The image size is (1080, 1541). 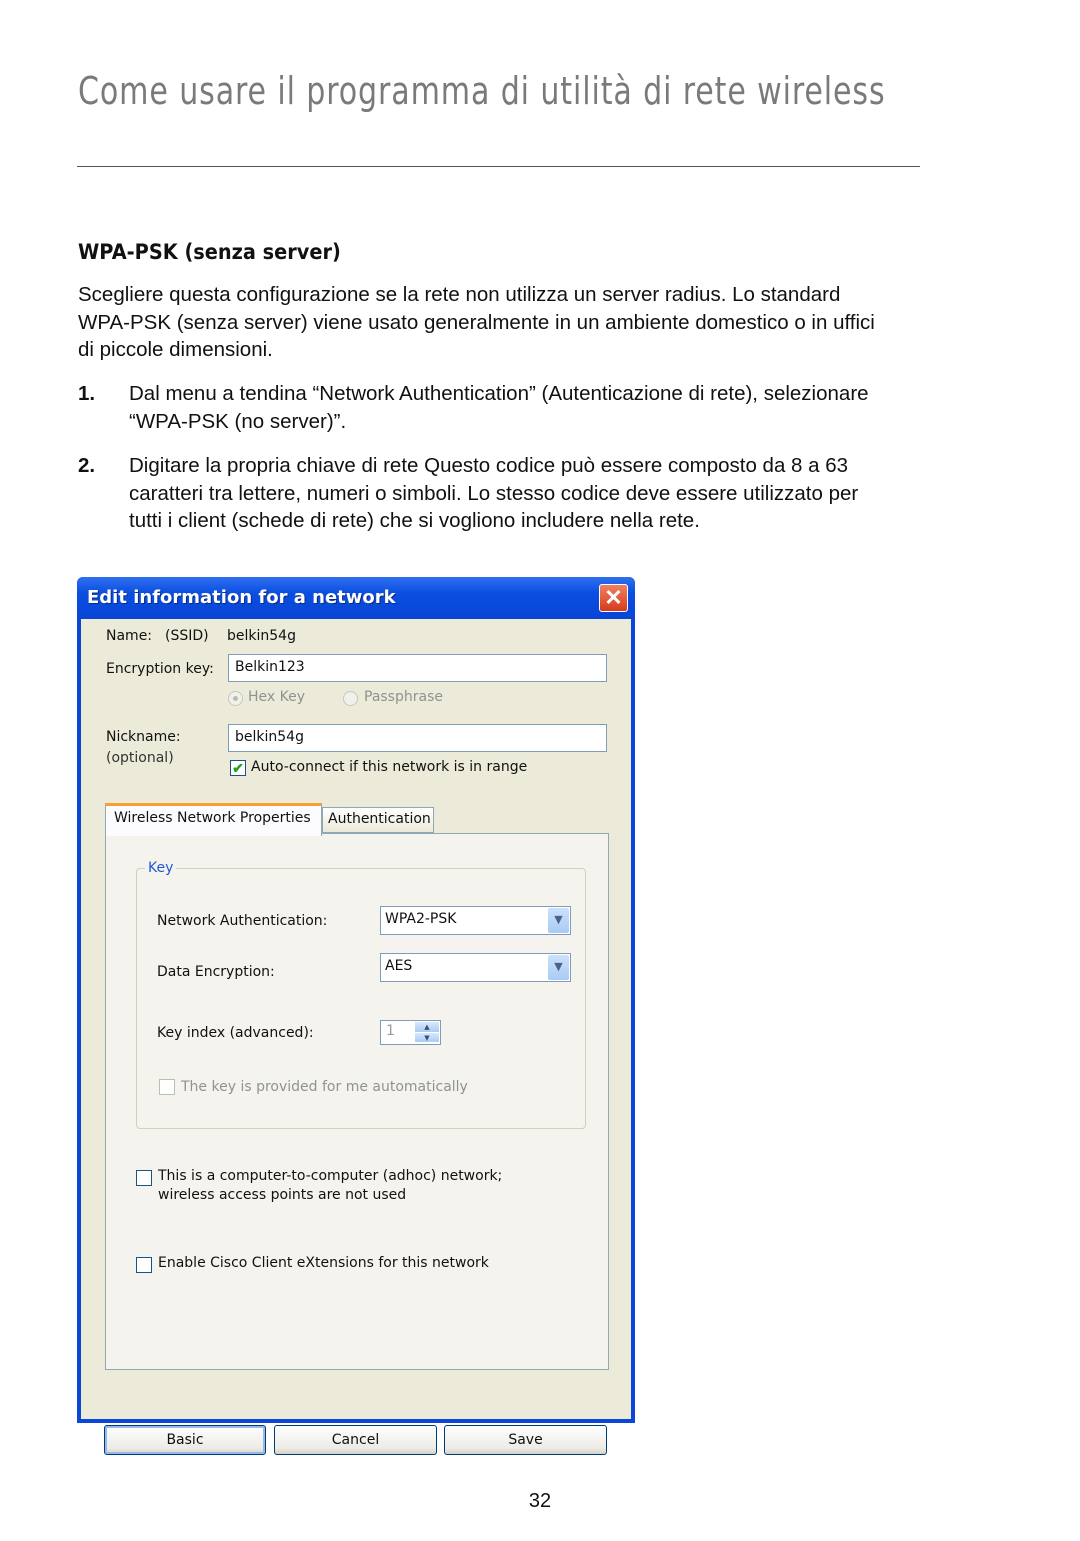 What do you see at coordinates (421, 919) in the screenshot?
I see `network-auth-value: WPA2-PSK` at bounding box center [421, 919].